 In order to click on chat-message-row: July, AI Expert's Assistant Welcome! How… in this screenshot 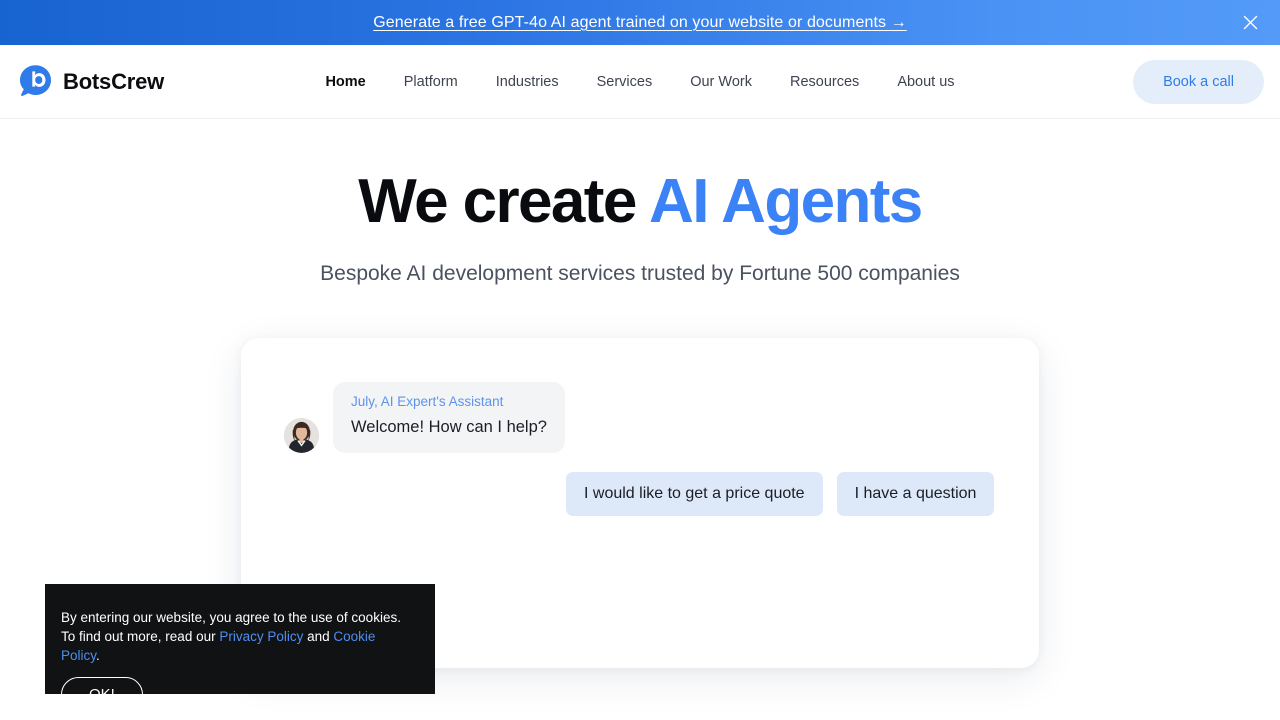, I will do `click(640, 417)`.